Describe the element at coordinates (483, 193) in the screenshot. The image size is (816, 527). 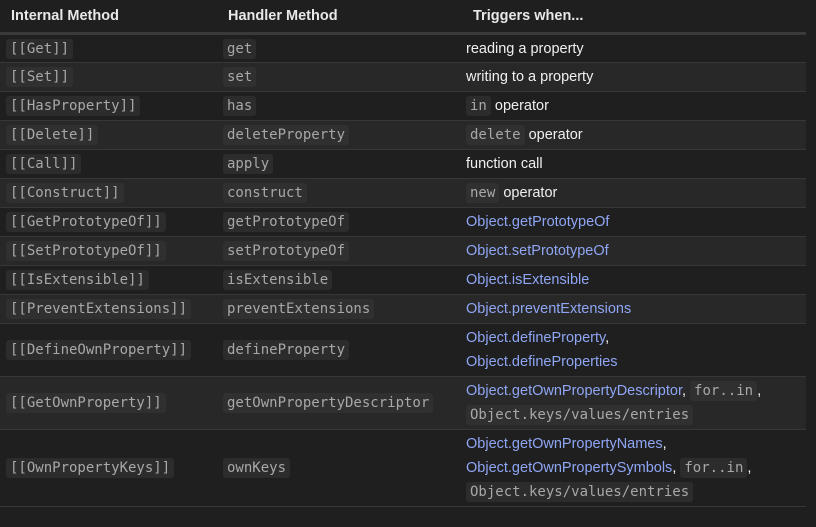
I see `trigger-code: new` at that location.